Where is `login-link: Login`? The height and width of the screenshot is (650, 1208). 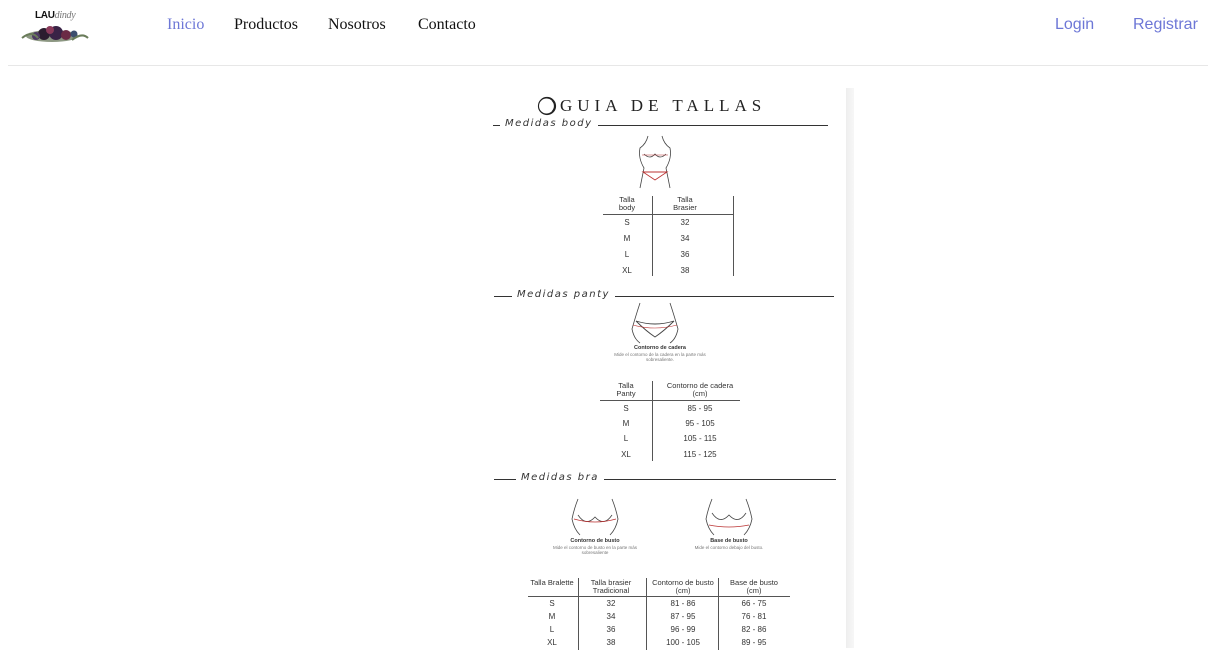 login-link: Login is located at coordinates (1074, 25).